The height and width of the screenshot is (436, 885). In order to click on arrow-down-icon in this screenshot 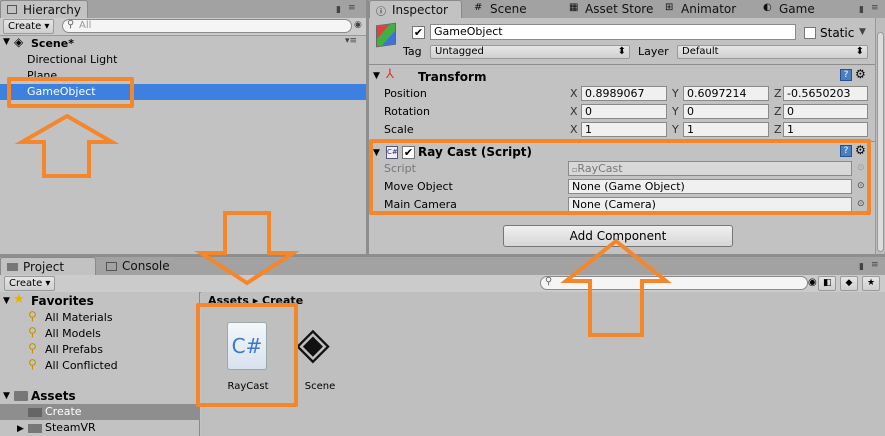, I will do `click(247, 248)`.